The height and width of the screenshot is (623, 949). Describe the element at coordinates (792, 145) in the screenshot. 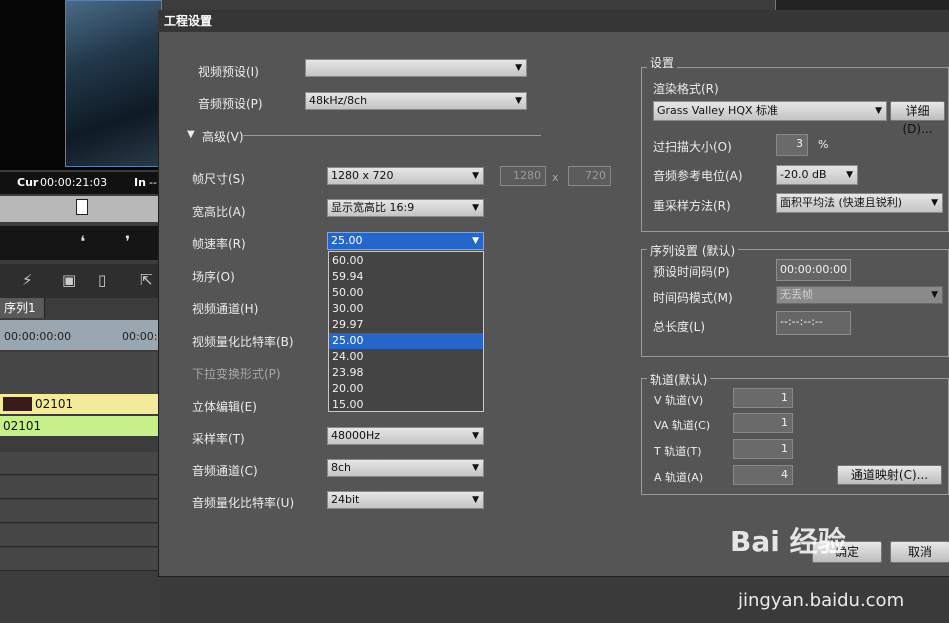

I see `overscan-field: 3` at that location.